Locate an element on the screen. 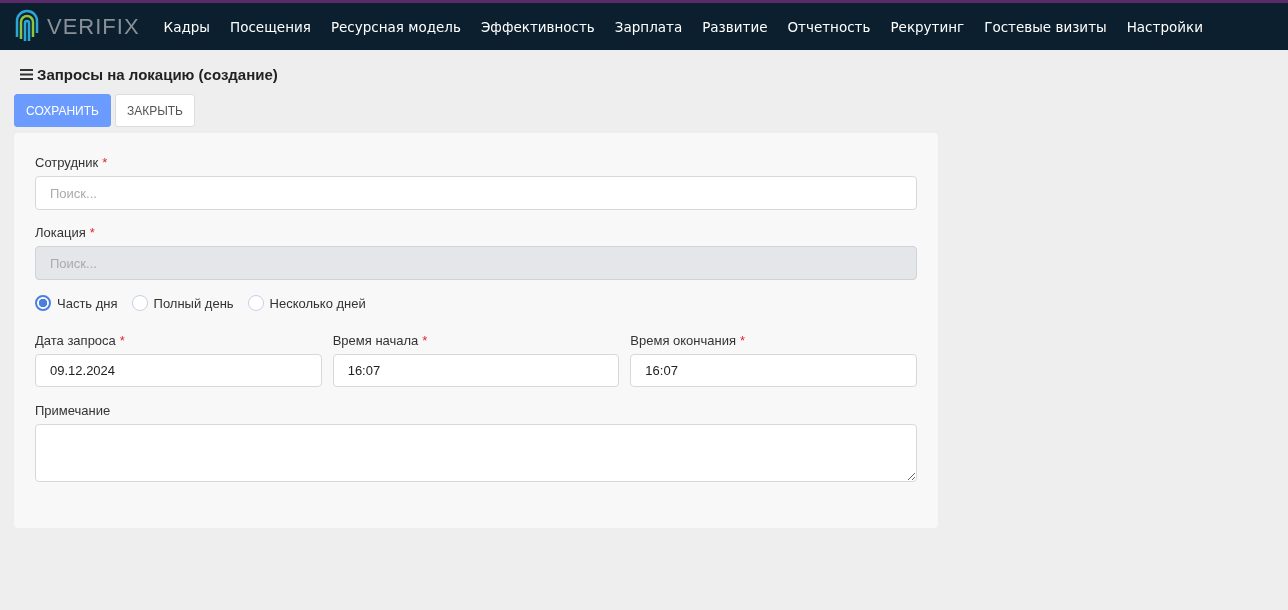 The image size is (1288, 610). nav-menu-item: Развитие is located at coordinates (735, 26).